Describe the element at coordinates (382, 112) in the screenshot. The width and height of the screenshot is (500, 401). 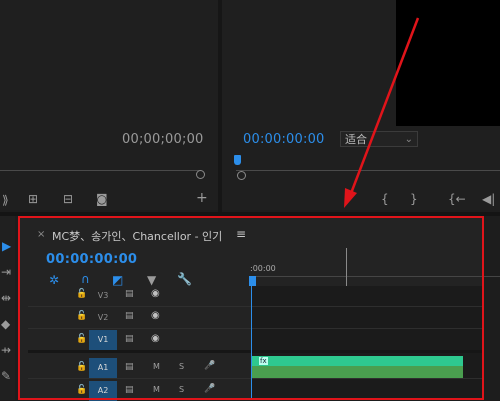
I see `annotation-arrow` at that location.